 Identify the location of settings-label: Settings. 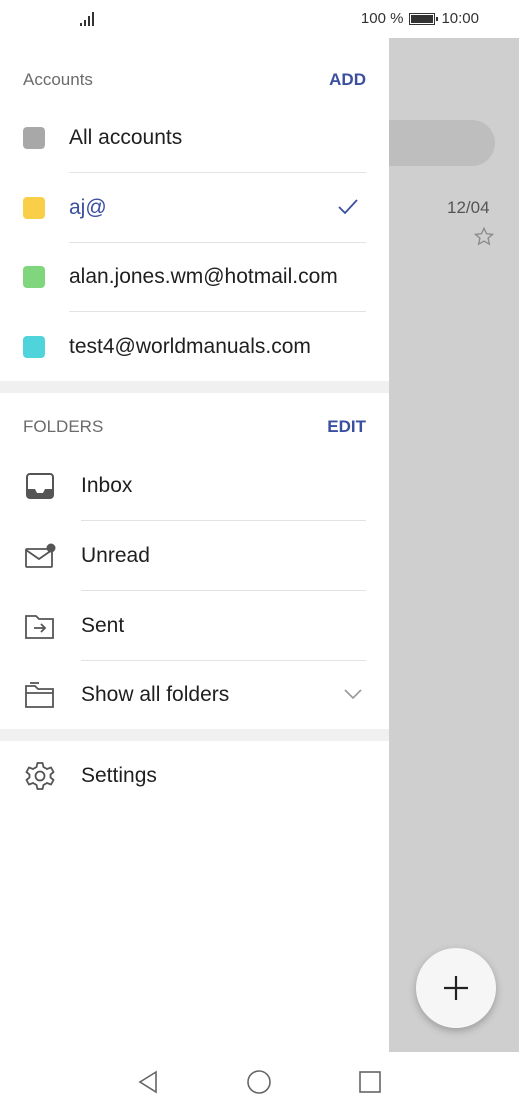
(119, 775).